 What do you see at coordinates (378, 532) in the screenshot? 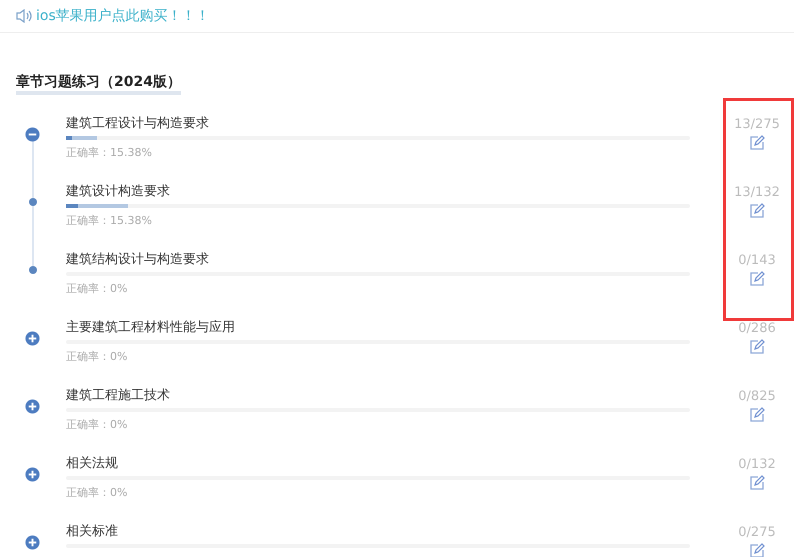
I see `chapter-title: 相关标准` at bounding box center [378, 532].